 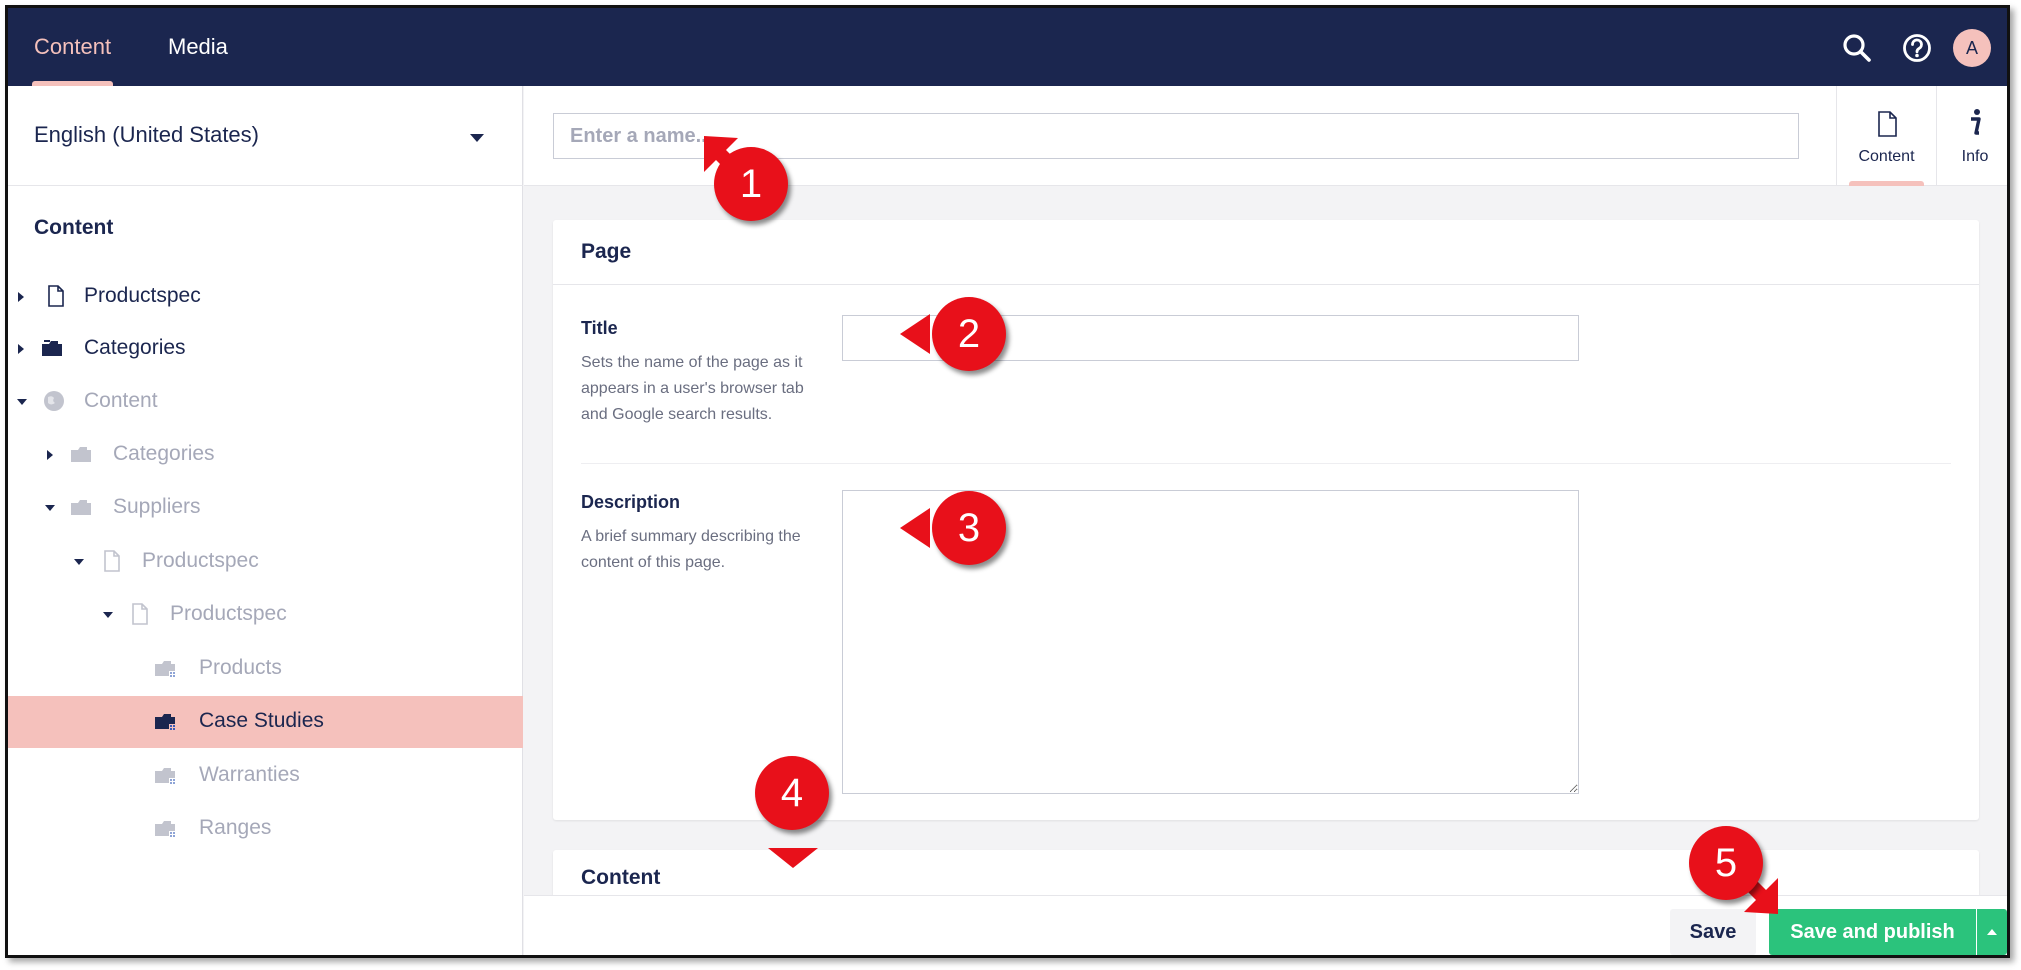 I want to click on property-label-title: Title, so click(x=599, y=328).